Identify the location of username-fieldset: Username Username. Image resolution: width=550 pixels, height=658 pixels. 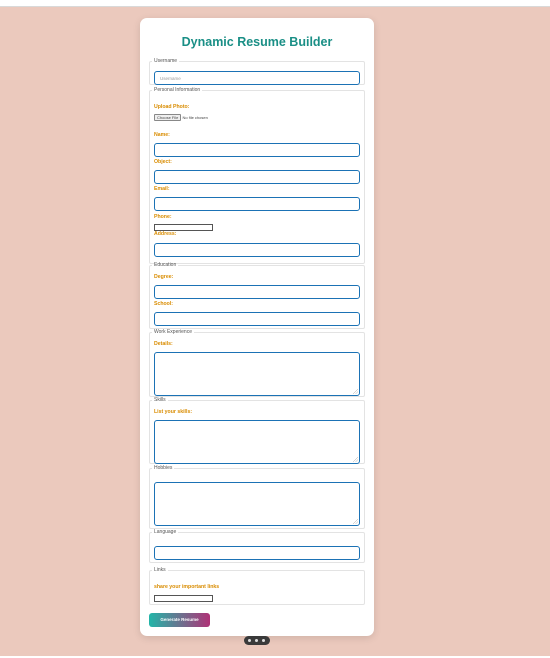
(257, 72).